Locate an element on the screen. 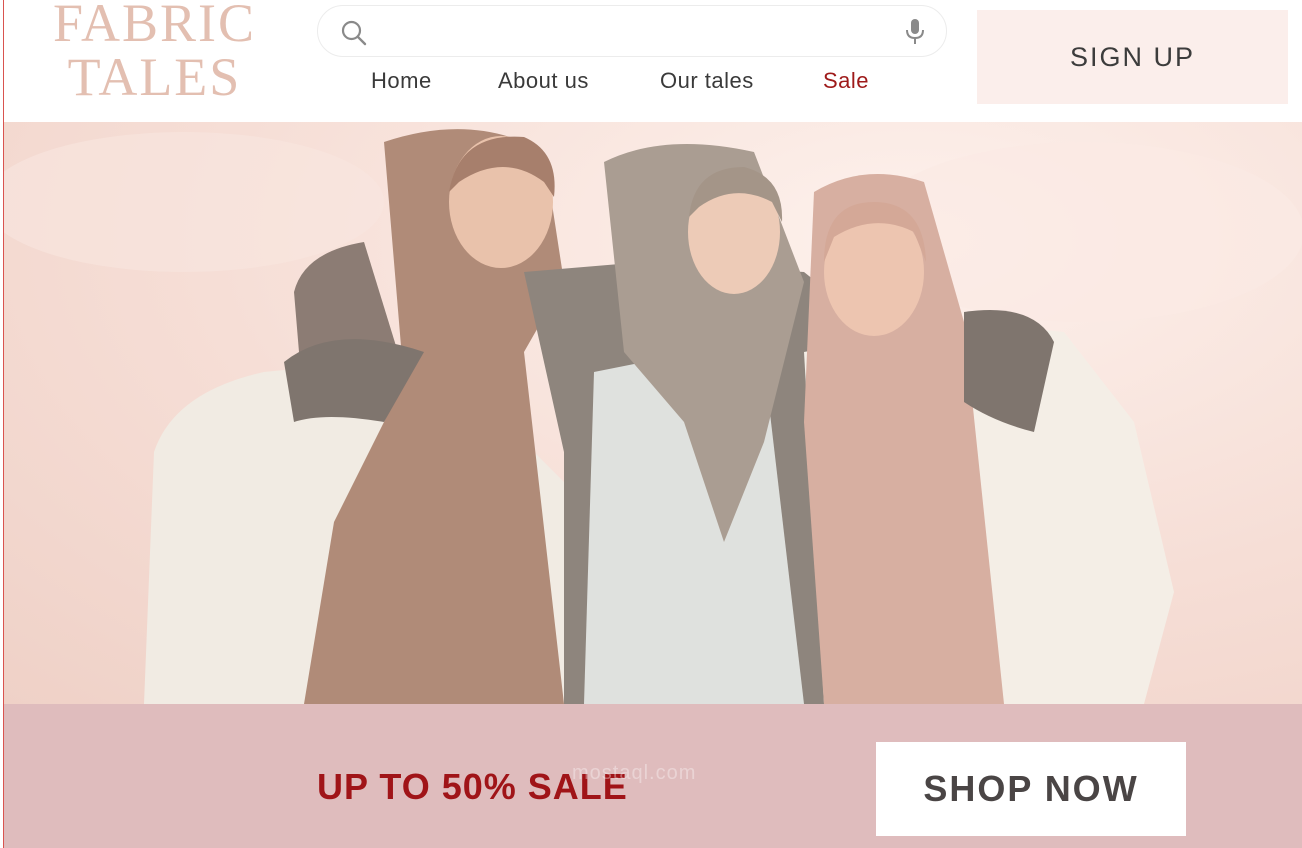 The height and width of the screenshot is (848, 1302). nav-about-us: About us is located at coordinates (543, 83).